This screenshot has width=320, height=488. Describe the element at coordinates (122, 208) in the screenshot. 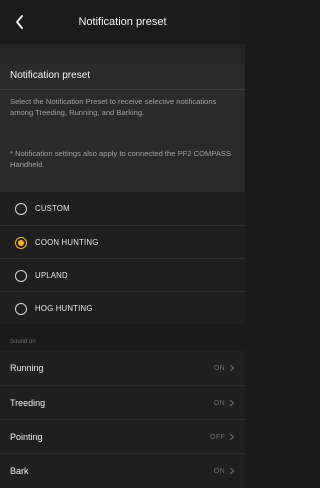

I see `preset-option-custom: CUSTOM` at that location.